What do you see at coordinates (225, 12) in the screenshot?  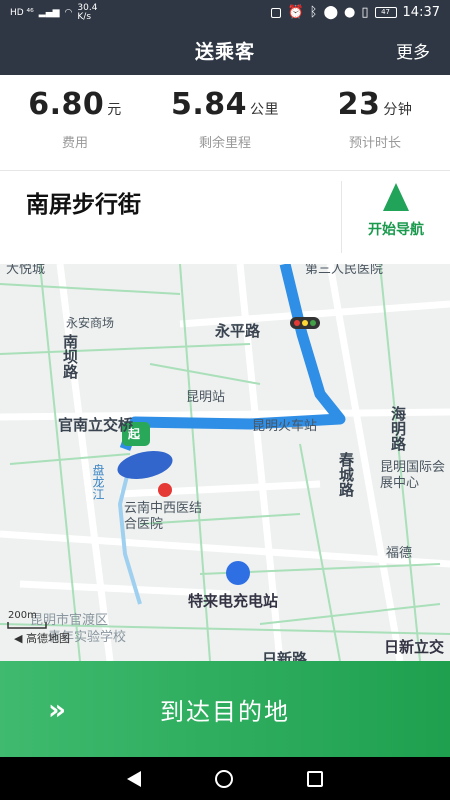 I see `status-bar: HD ⁴⁶ ▂▄▆ ◠ 30.4 K/s ⏰ ᛒ ⬤ ● ▯ 47 14:37` at bounding box center [225, 12].